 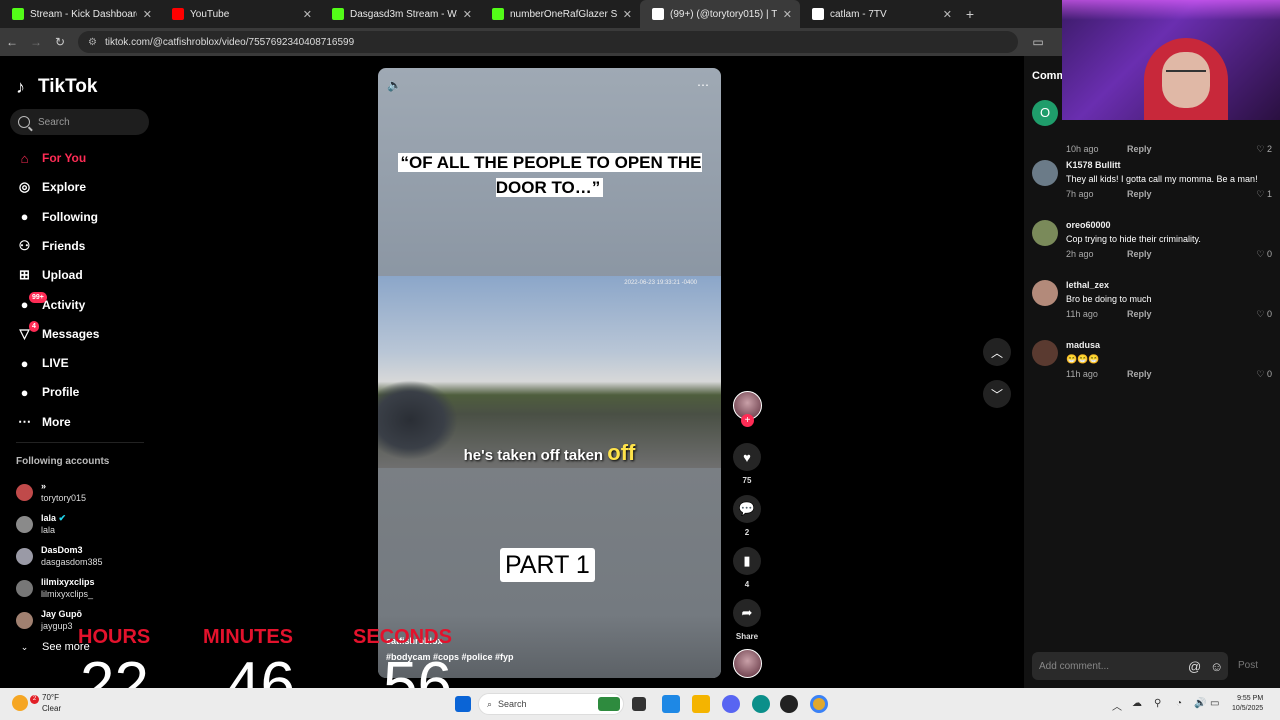 I want to click on discord-icon, so click(x=731, y=704).